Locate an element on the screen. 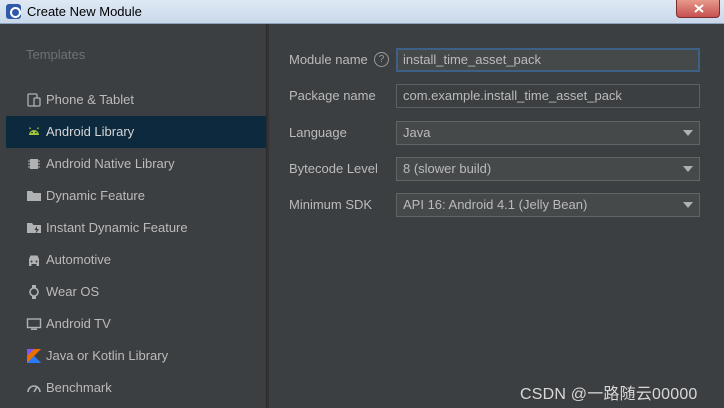 The height and width of the screenshot is (408, 724). android-studio-icon is located at coordinates (13, 11).